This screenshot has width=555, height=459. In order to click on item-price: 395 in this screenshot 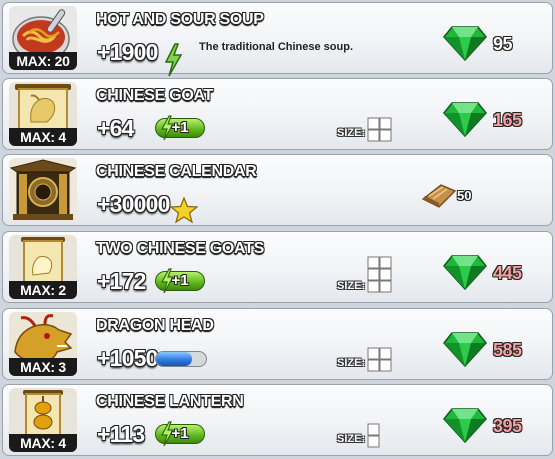, I will do `click(507, 426)`.